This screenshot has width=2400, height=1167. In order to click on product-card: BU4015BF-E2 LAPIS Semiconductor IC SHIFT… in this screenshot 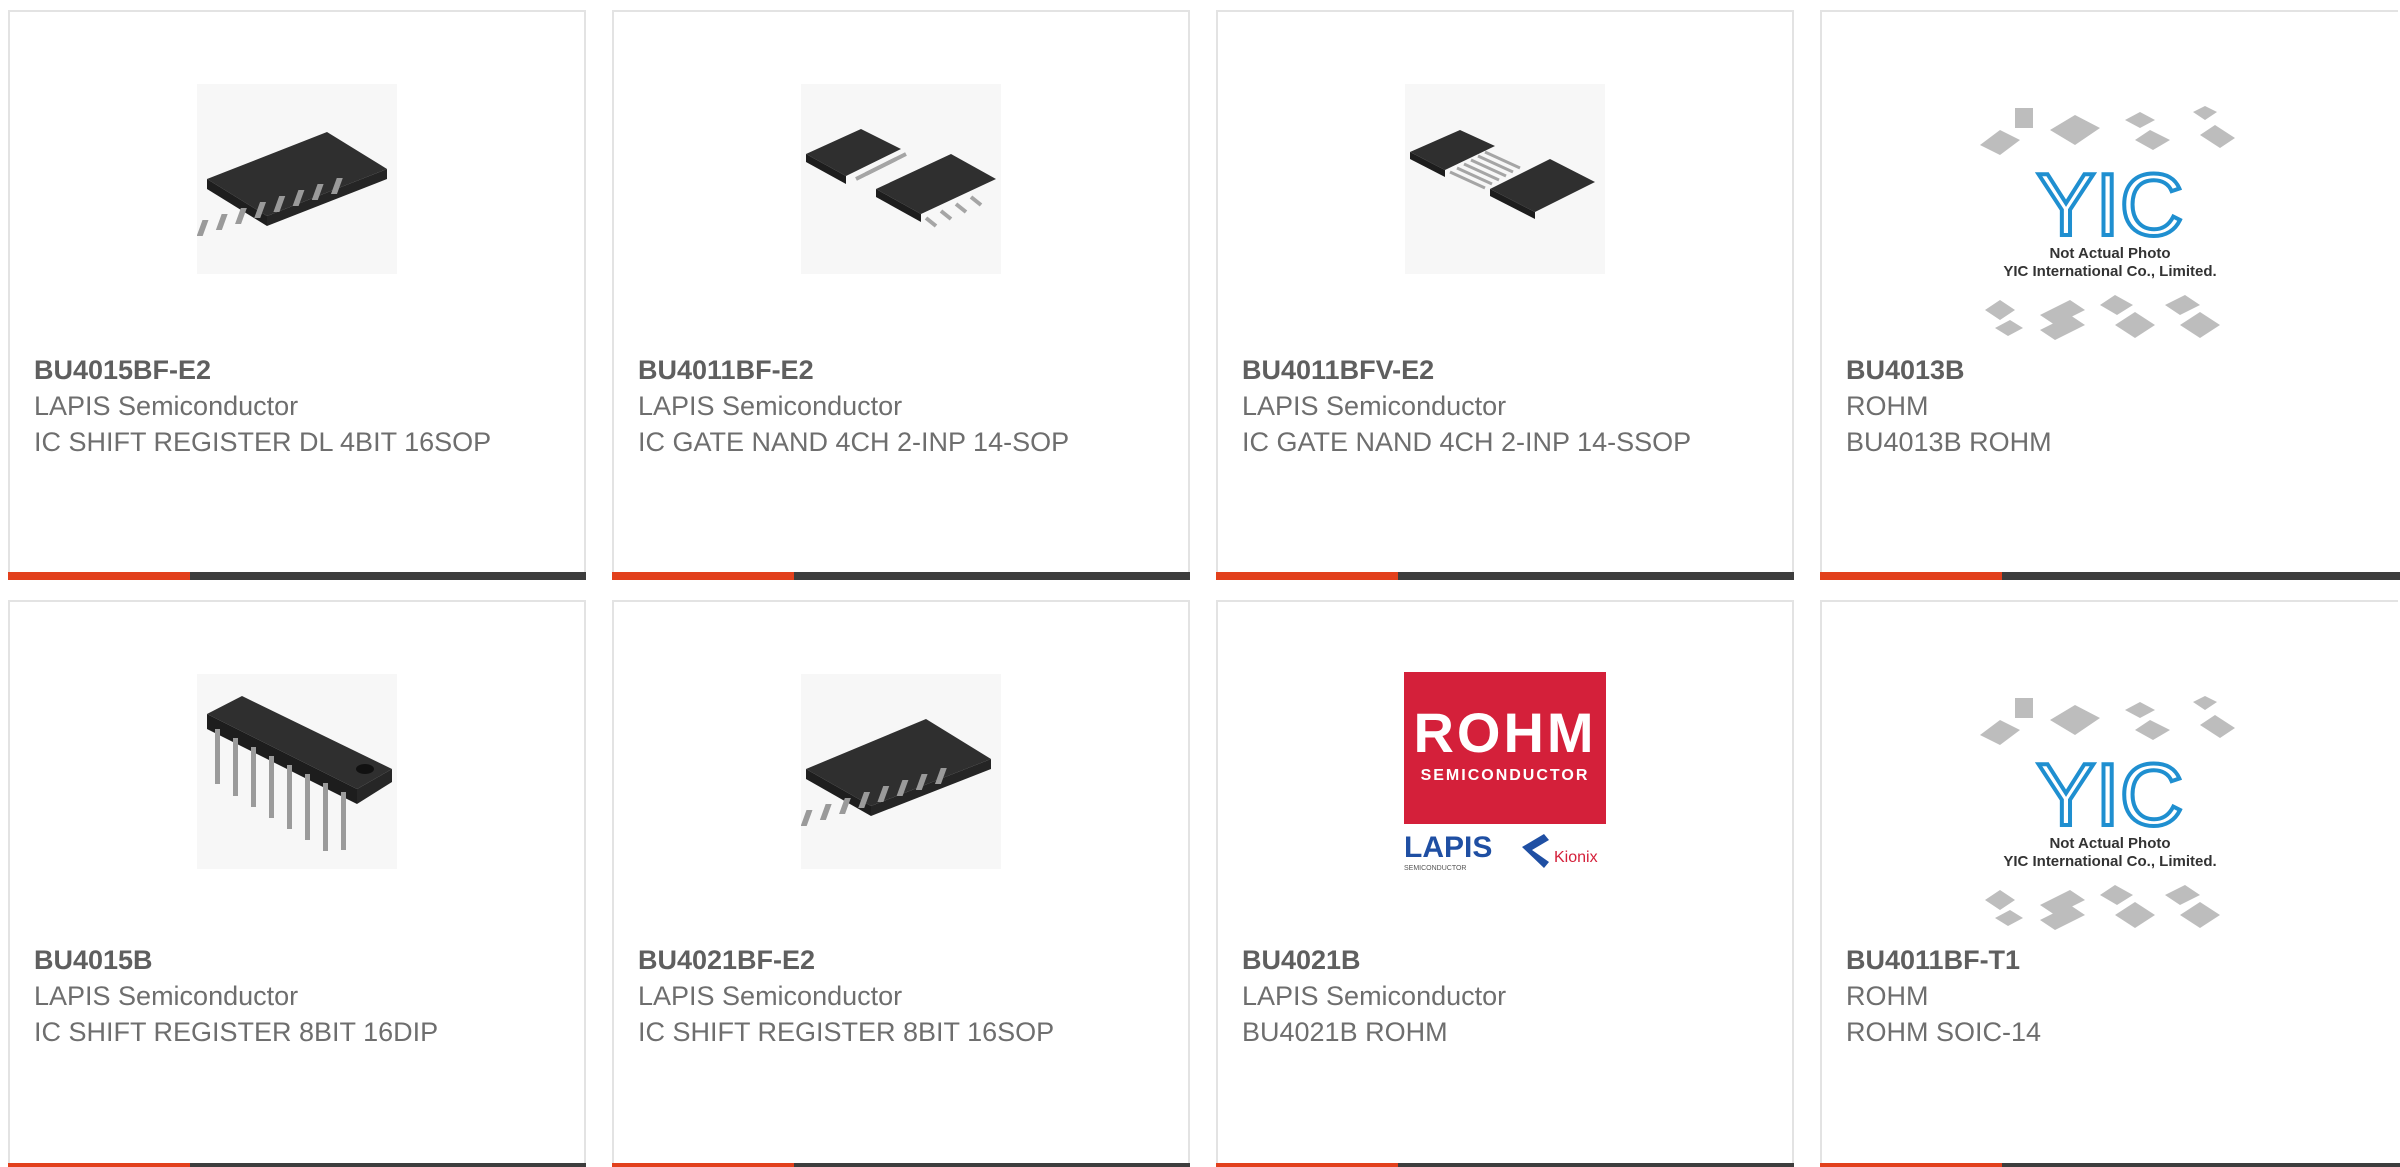, I will do `click(297, 295)`.